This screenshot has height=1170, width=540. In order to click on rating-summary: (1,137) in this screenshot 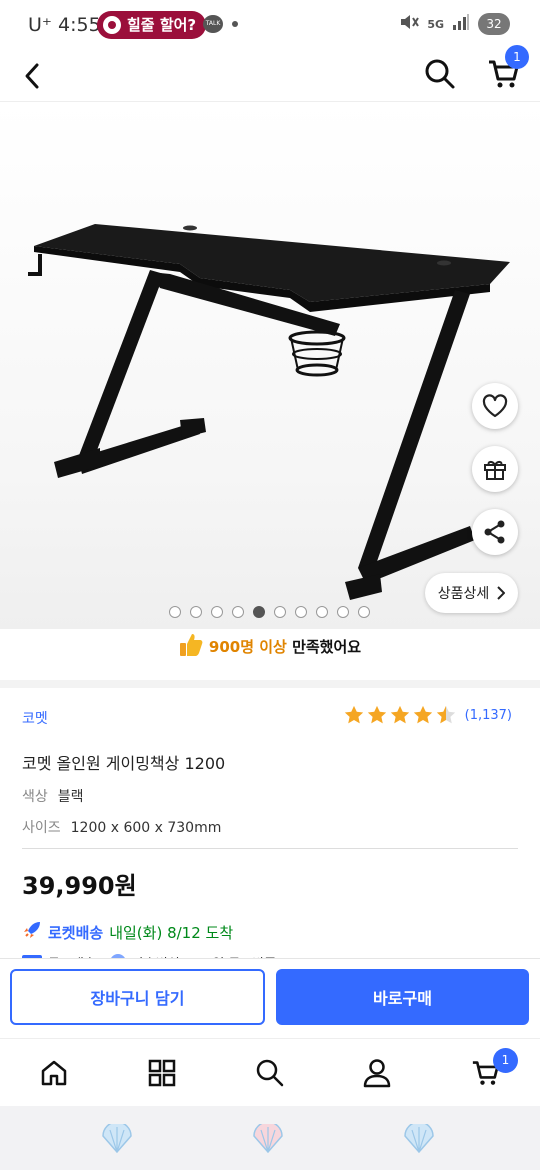, I will do `click(427, 715)`.